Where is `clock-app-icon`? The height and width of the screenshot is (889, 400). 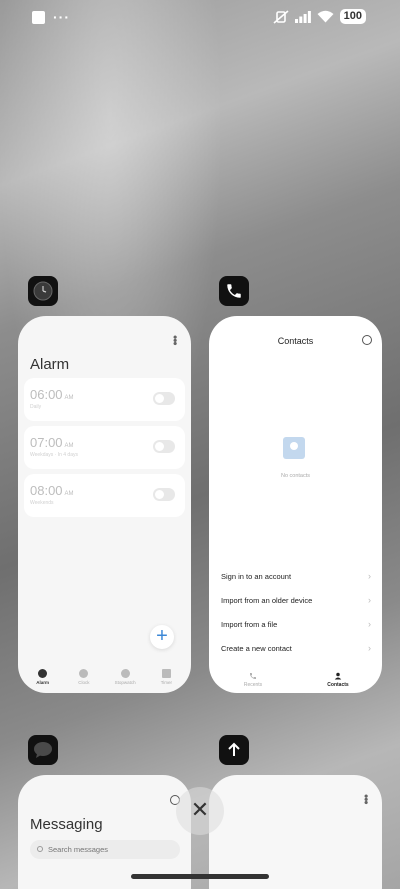
clock-app-icon is located at coordinates (43, 291).